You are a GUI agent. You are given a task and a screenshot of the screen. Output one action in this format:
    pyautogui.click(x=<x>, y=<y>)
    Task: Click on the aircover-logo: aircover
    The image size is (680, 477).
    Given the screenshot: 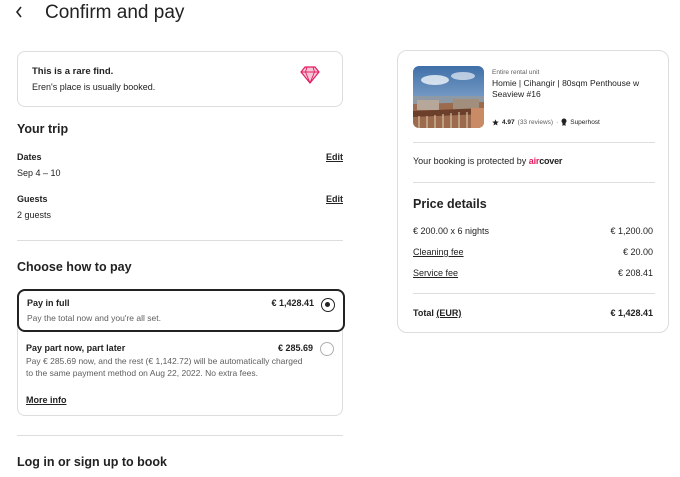 What is the action you would take?
    pyautogui.click(x=545, y=161)
    